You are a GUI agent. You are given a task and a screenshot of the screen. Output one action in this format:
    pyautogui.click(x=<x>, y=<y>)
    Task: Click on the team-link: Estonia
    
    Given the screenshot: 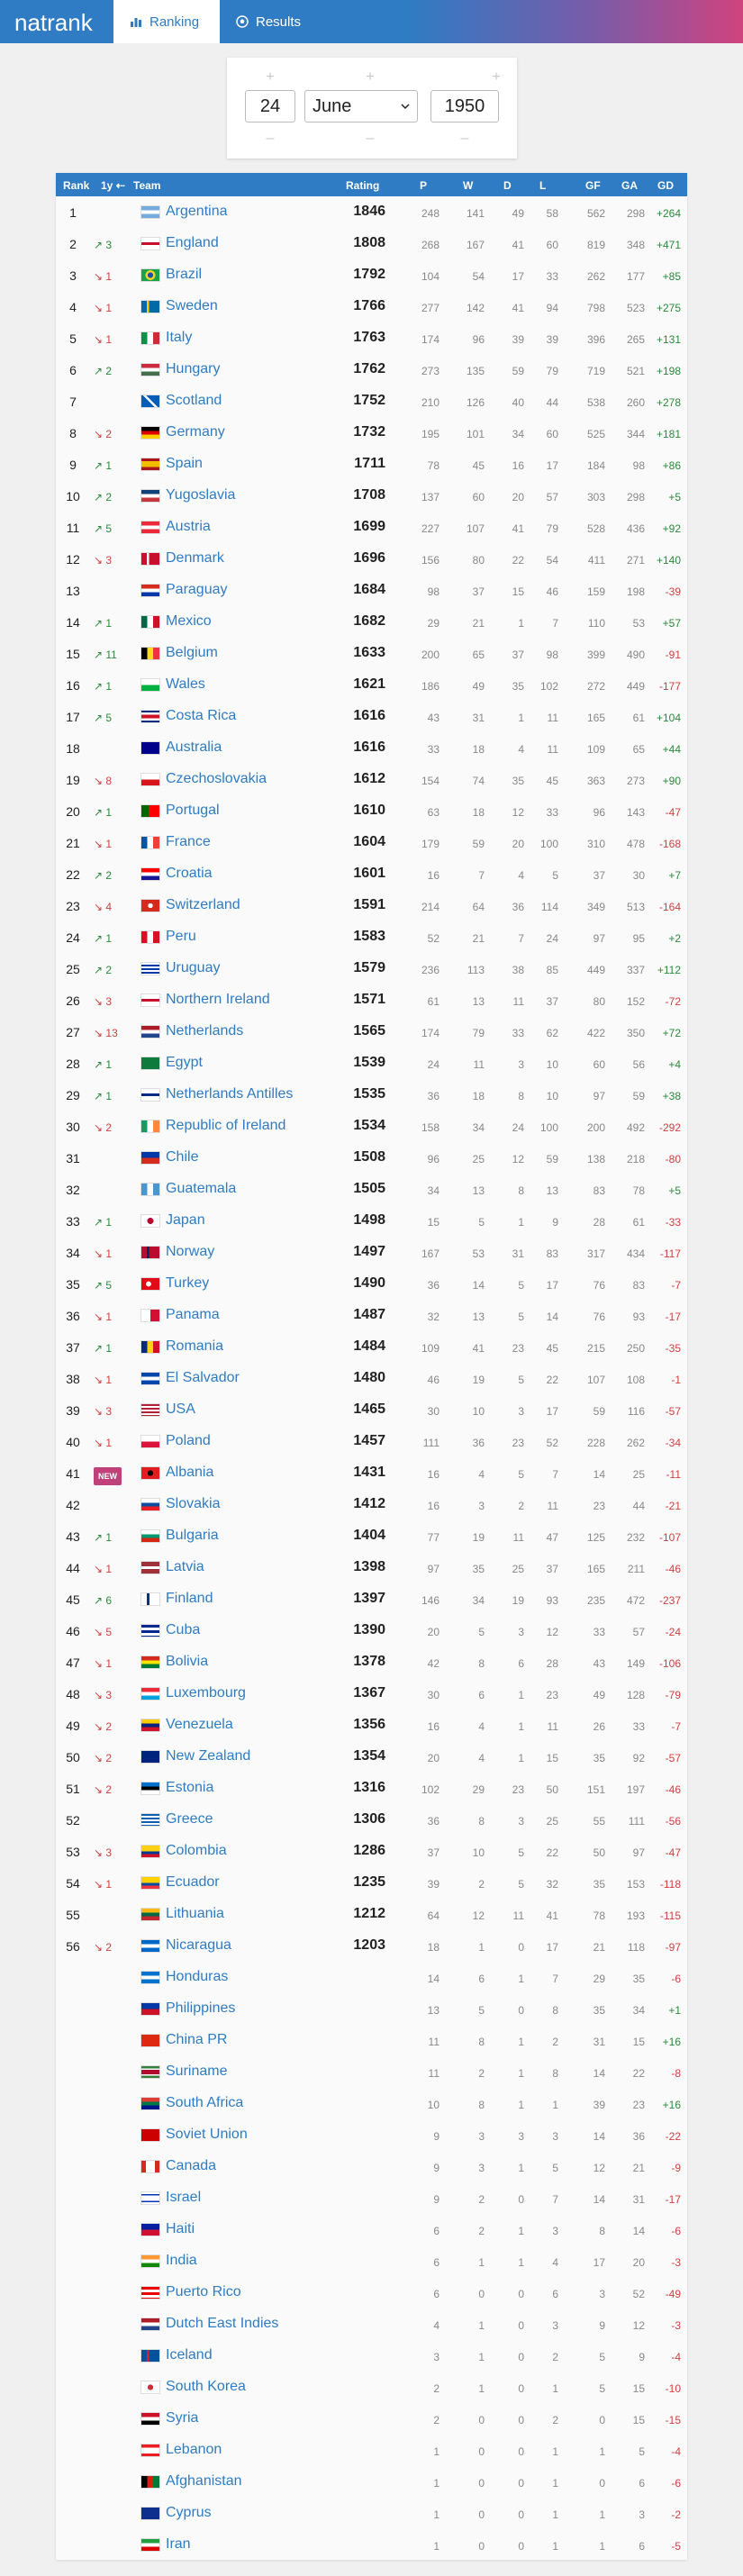 What is the action you would take?
    pyautogui.click(x=189, y=1788)
    